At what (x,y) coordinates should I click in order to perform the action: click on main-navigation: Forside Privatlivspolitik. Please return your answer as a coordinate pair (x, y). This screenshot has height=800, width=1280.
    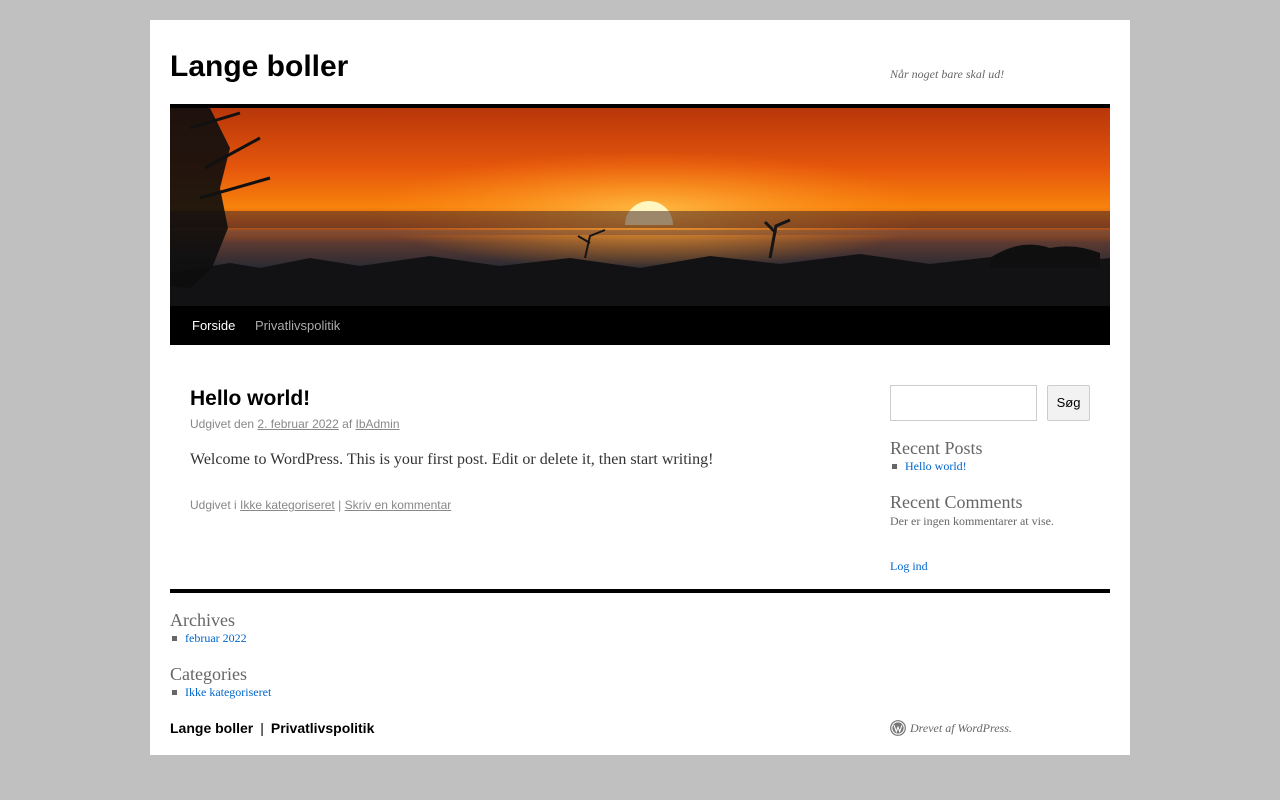
    Looking at the image, I should click on (640, 325).